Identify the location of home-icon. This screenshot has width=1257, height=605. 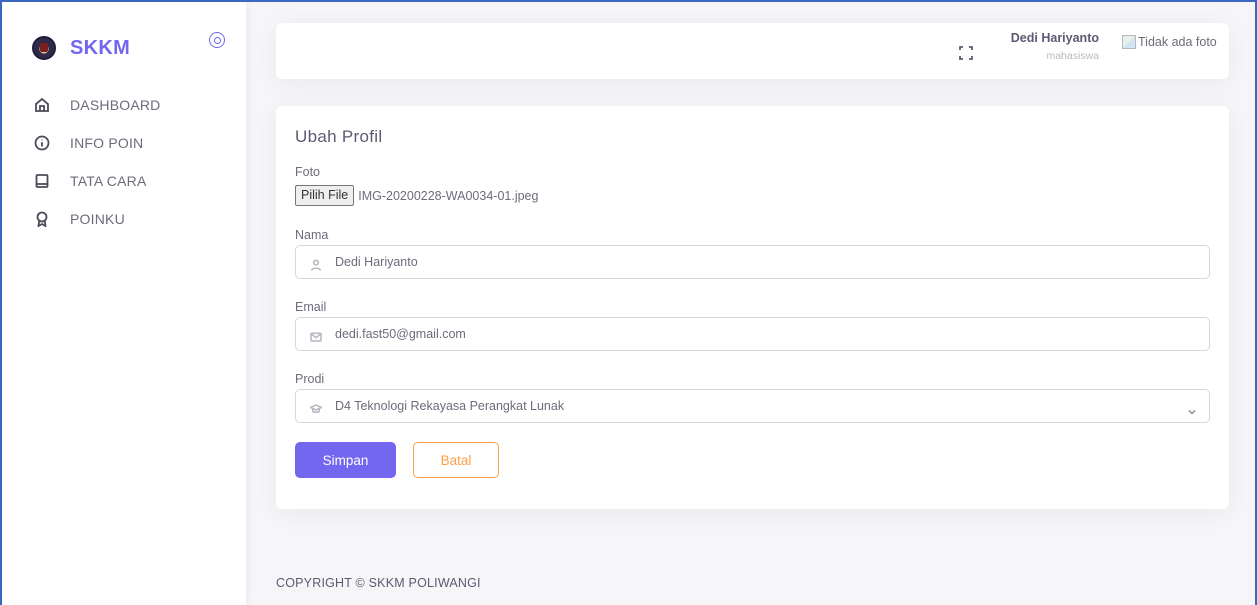
(42, 105).